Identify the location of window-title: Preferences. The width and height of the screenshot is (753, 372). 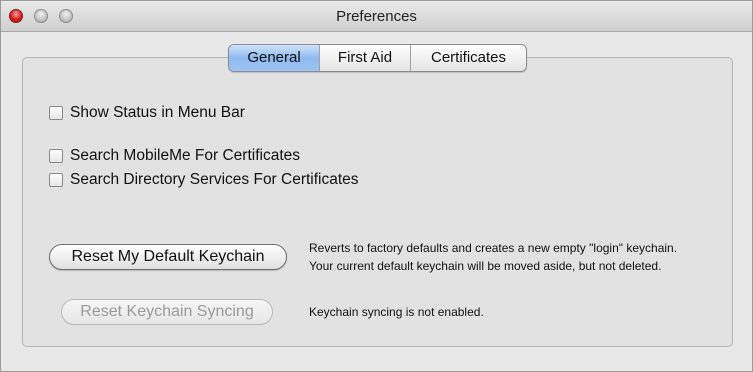
(376, 16).